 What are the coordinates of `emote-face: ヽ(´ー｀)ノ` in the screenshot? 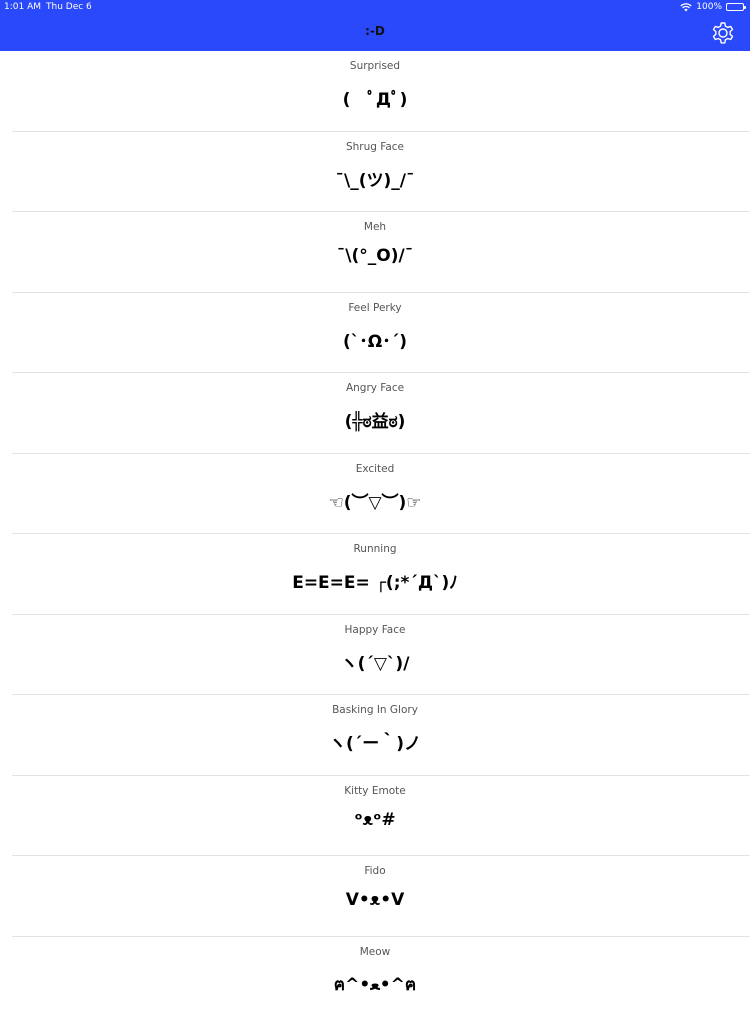 It's located at (375, 741).